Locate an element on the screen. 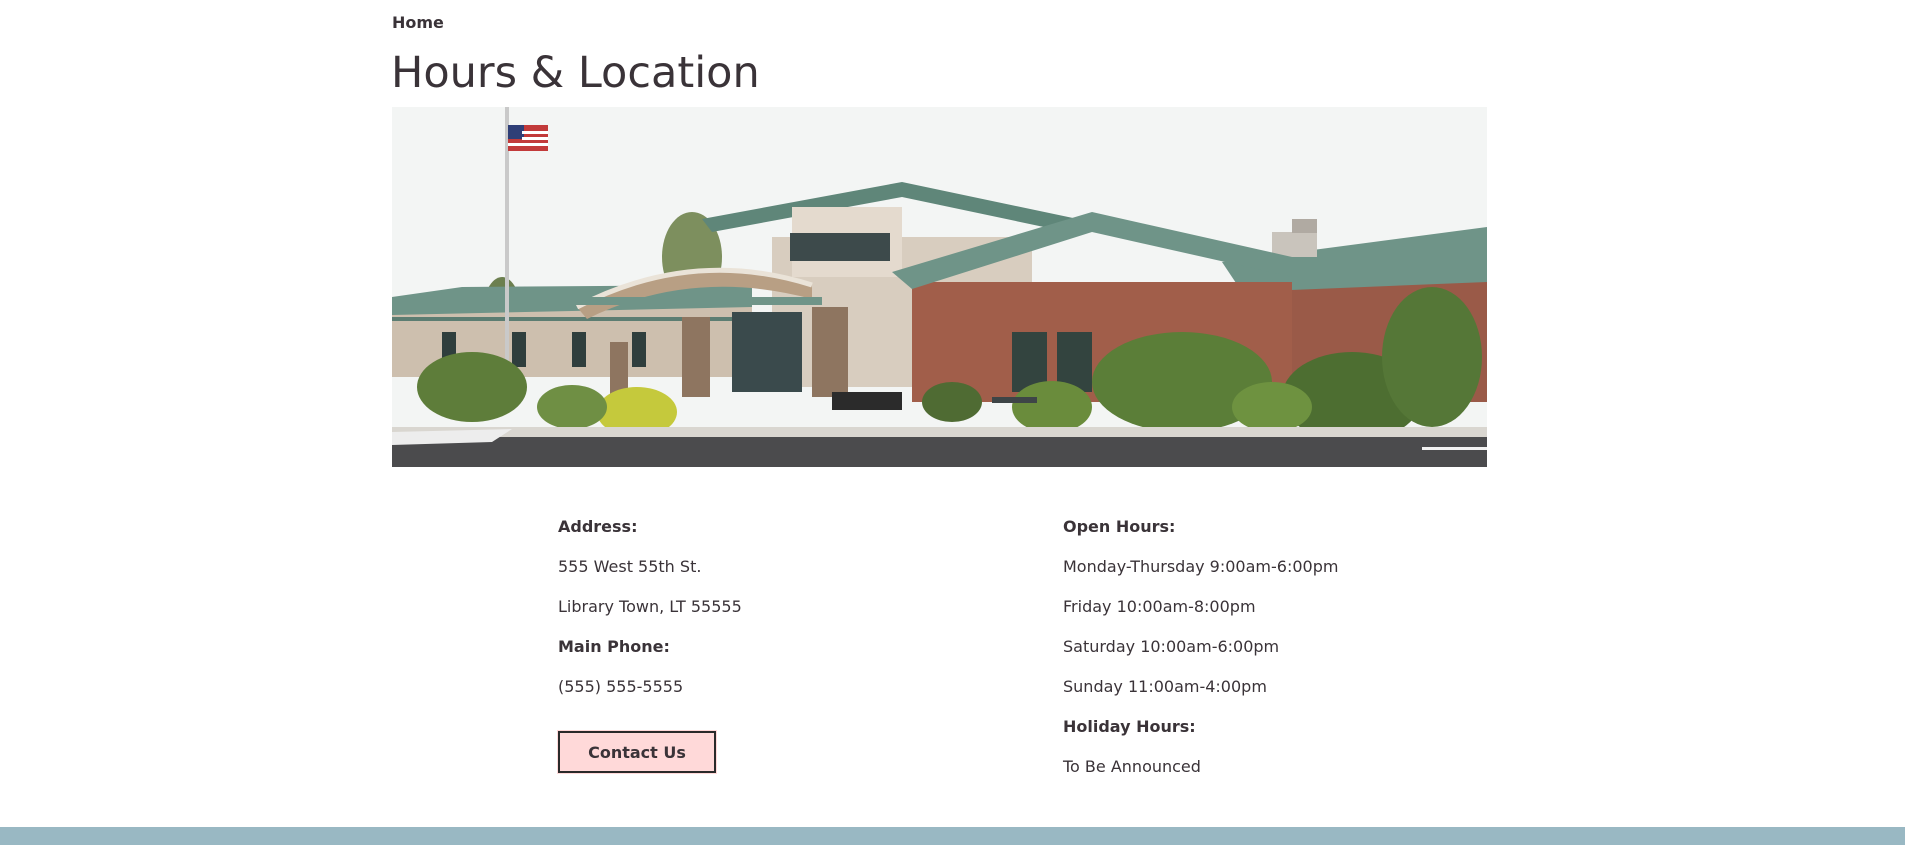  open-hours-heading: Open Hours: is located at coordinates (1119, 526).